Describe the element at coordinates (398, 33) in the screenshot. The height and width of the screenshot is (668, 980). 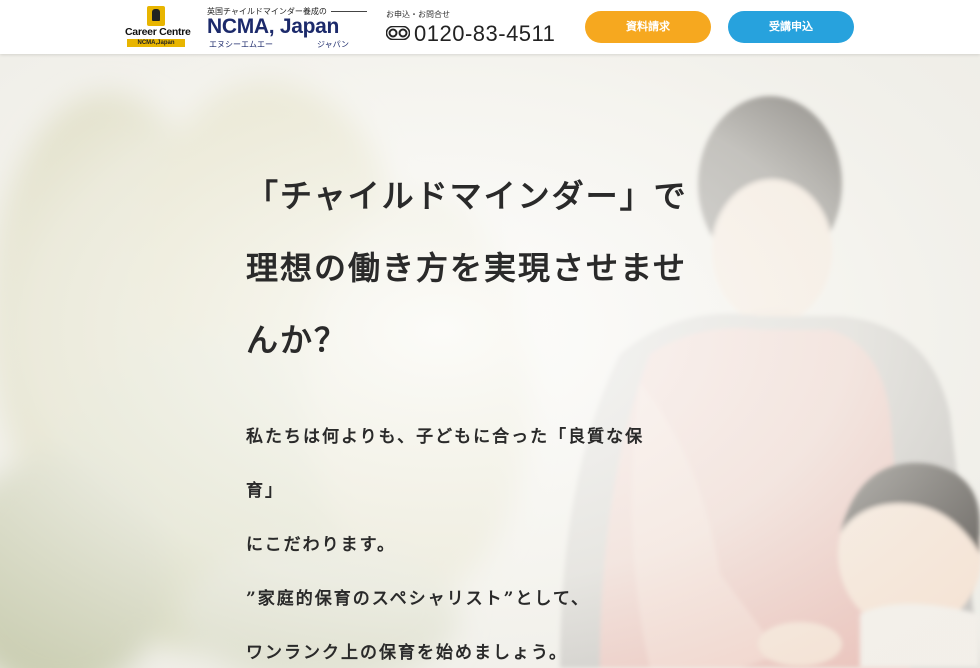
I see `free-dial-icon` at that location.